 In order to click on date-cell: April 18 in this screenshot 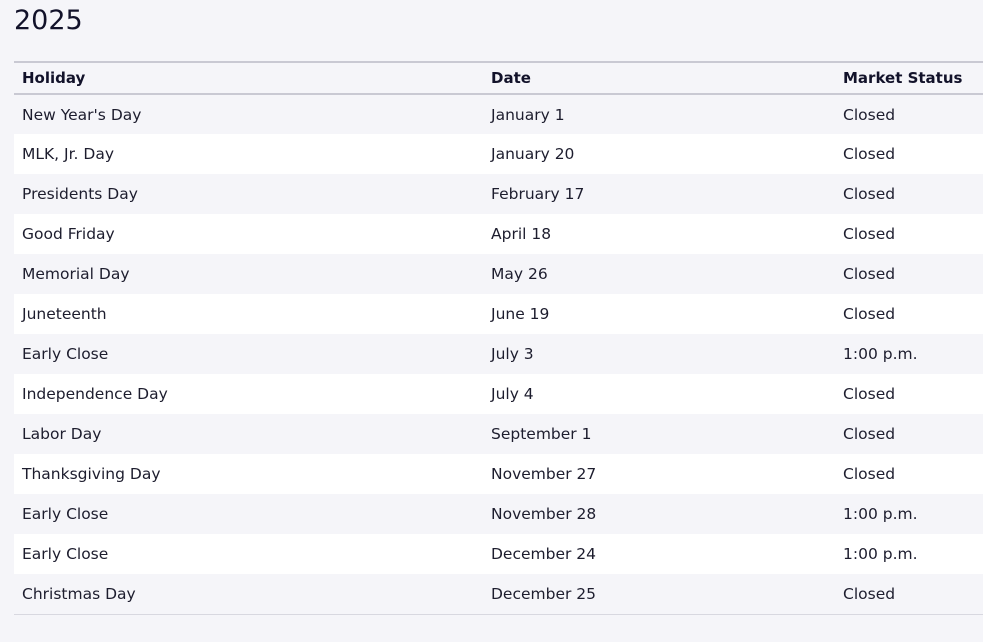, I will do `click(659, 234)`.